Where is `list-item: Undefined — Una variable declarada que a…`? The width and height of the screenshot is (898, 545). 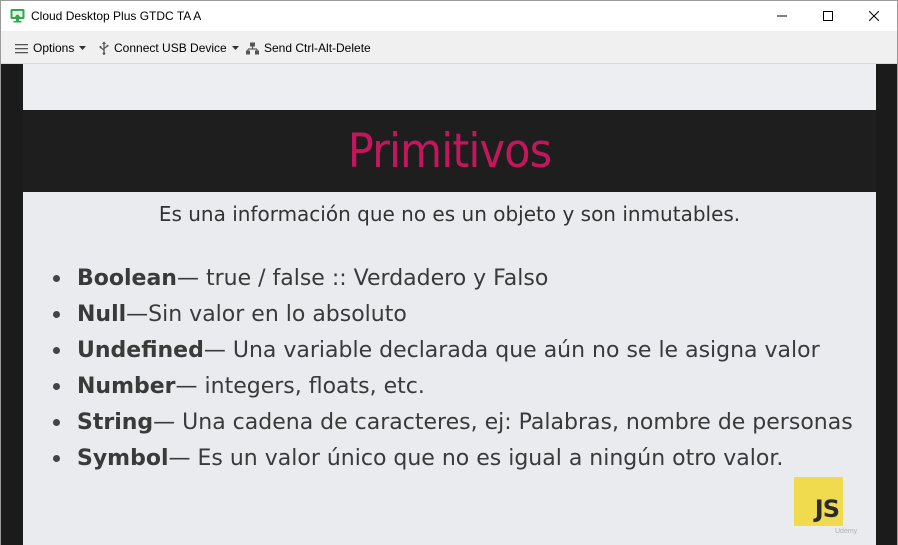
list-item: Undefined — Una variable declarada que a… is located at coordinates (461, 350).